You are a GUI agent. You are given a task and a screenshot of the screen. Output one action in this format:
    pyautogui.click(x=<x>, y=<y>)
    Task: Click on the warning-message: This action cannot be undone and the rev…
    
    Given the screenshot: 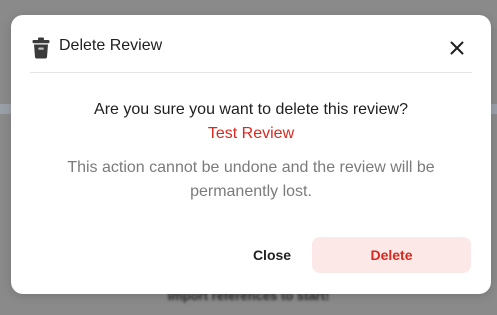 What is the action you would take?
    pyautogui.click(x=251, y=179)
    